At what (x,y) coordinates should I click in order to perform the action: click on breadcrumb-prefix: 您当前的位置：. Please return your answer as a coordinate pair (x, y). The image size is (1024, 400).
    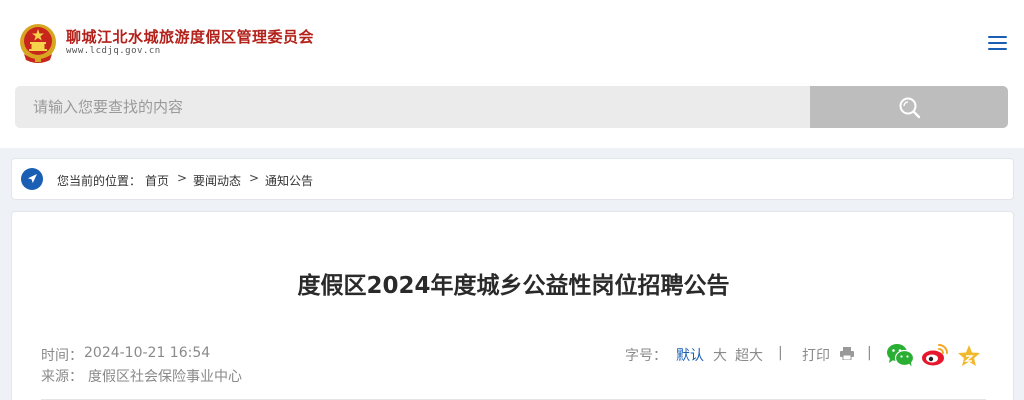
    Looking at the image, I should click on (99, 181).